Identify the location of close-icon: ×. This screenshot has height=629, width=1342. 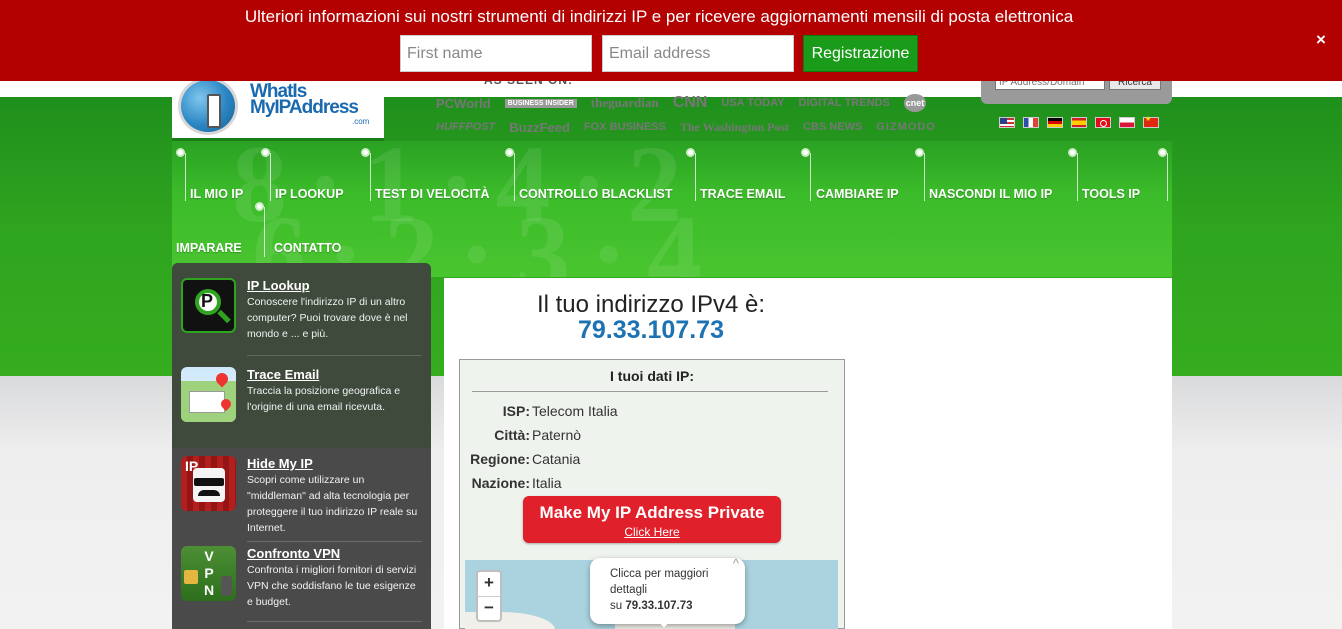
(1321, 40).